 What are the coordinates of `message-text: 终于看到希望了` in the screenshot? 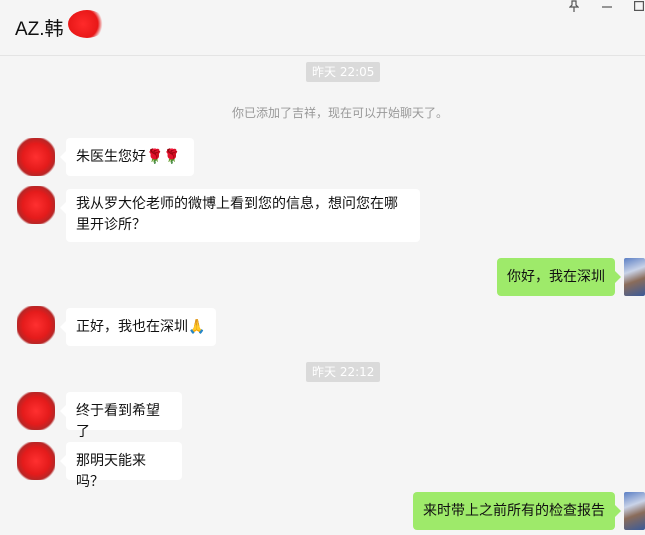 It's located at (118, 421).